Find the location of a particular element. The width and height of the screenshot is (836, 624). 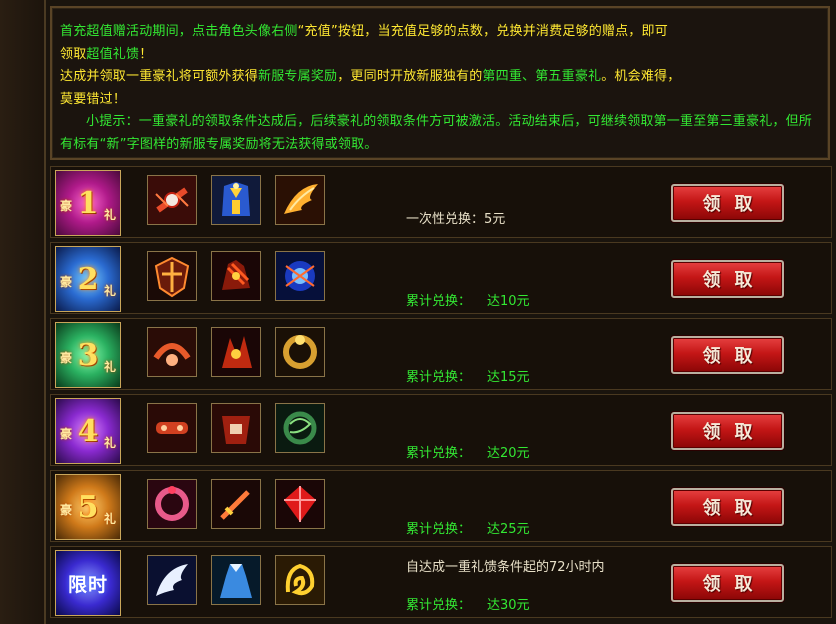

tier-condition-3: 累计兑换： 达15元 is located at coordinates (468, 377).